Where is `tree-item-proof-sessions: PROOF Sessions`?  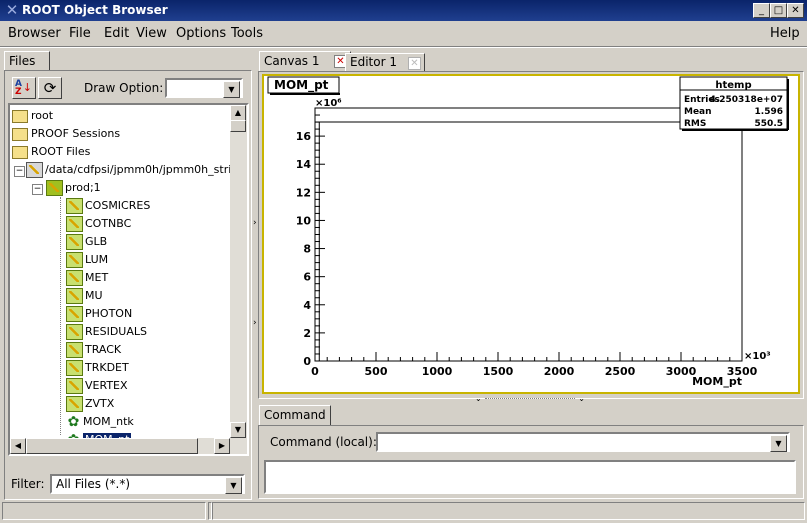
tree-item-proof-sessions: PROOF Sessions is located at coordinates (66, 134).